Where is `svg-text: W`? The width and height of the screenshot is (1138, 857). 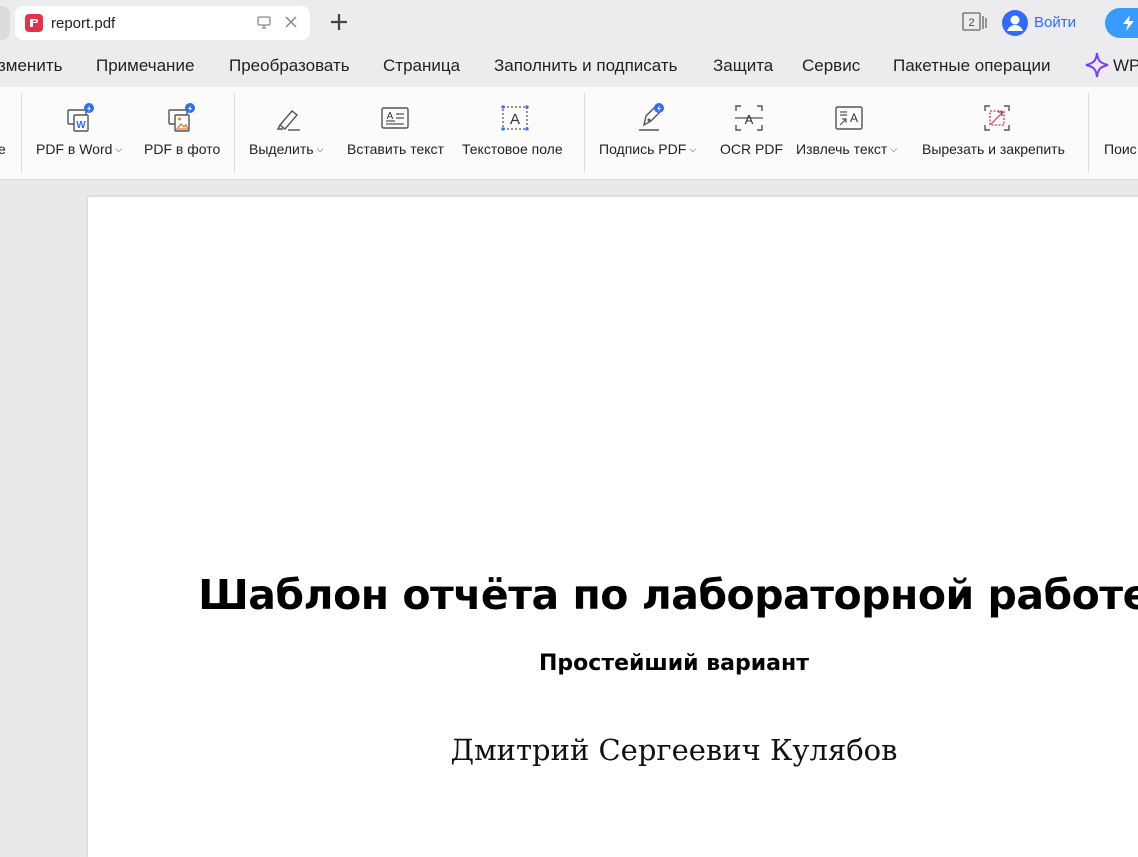
svg-text: W is located at coordinates (81, 125).